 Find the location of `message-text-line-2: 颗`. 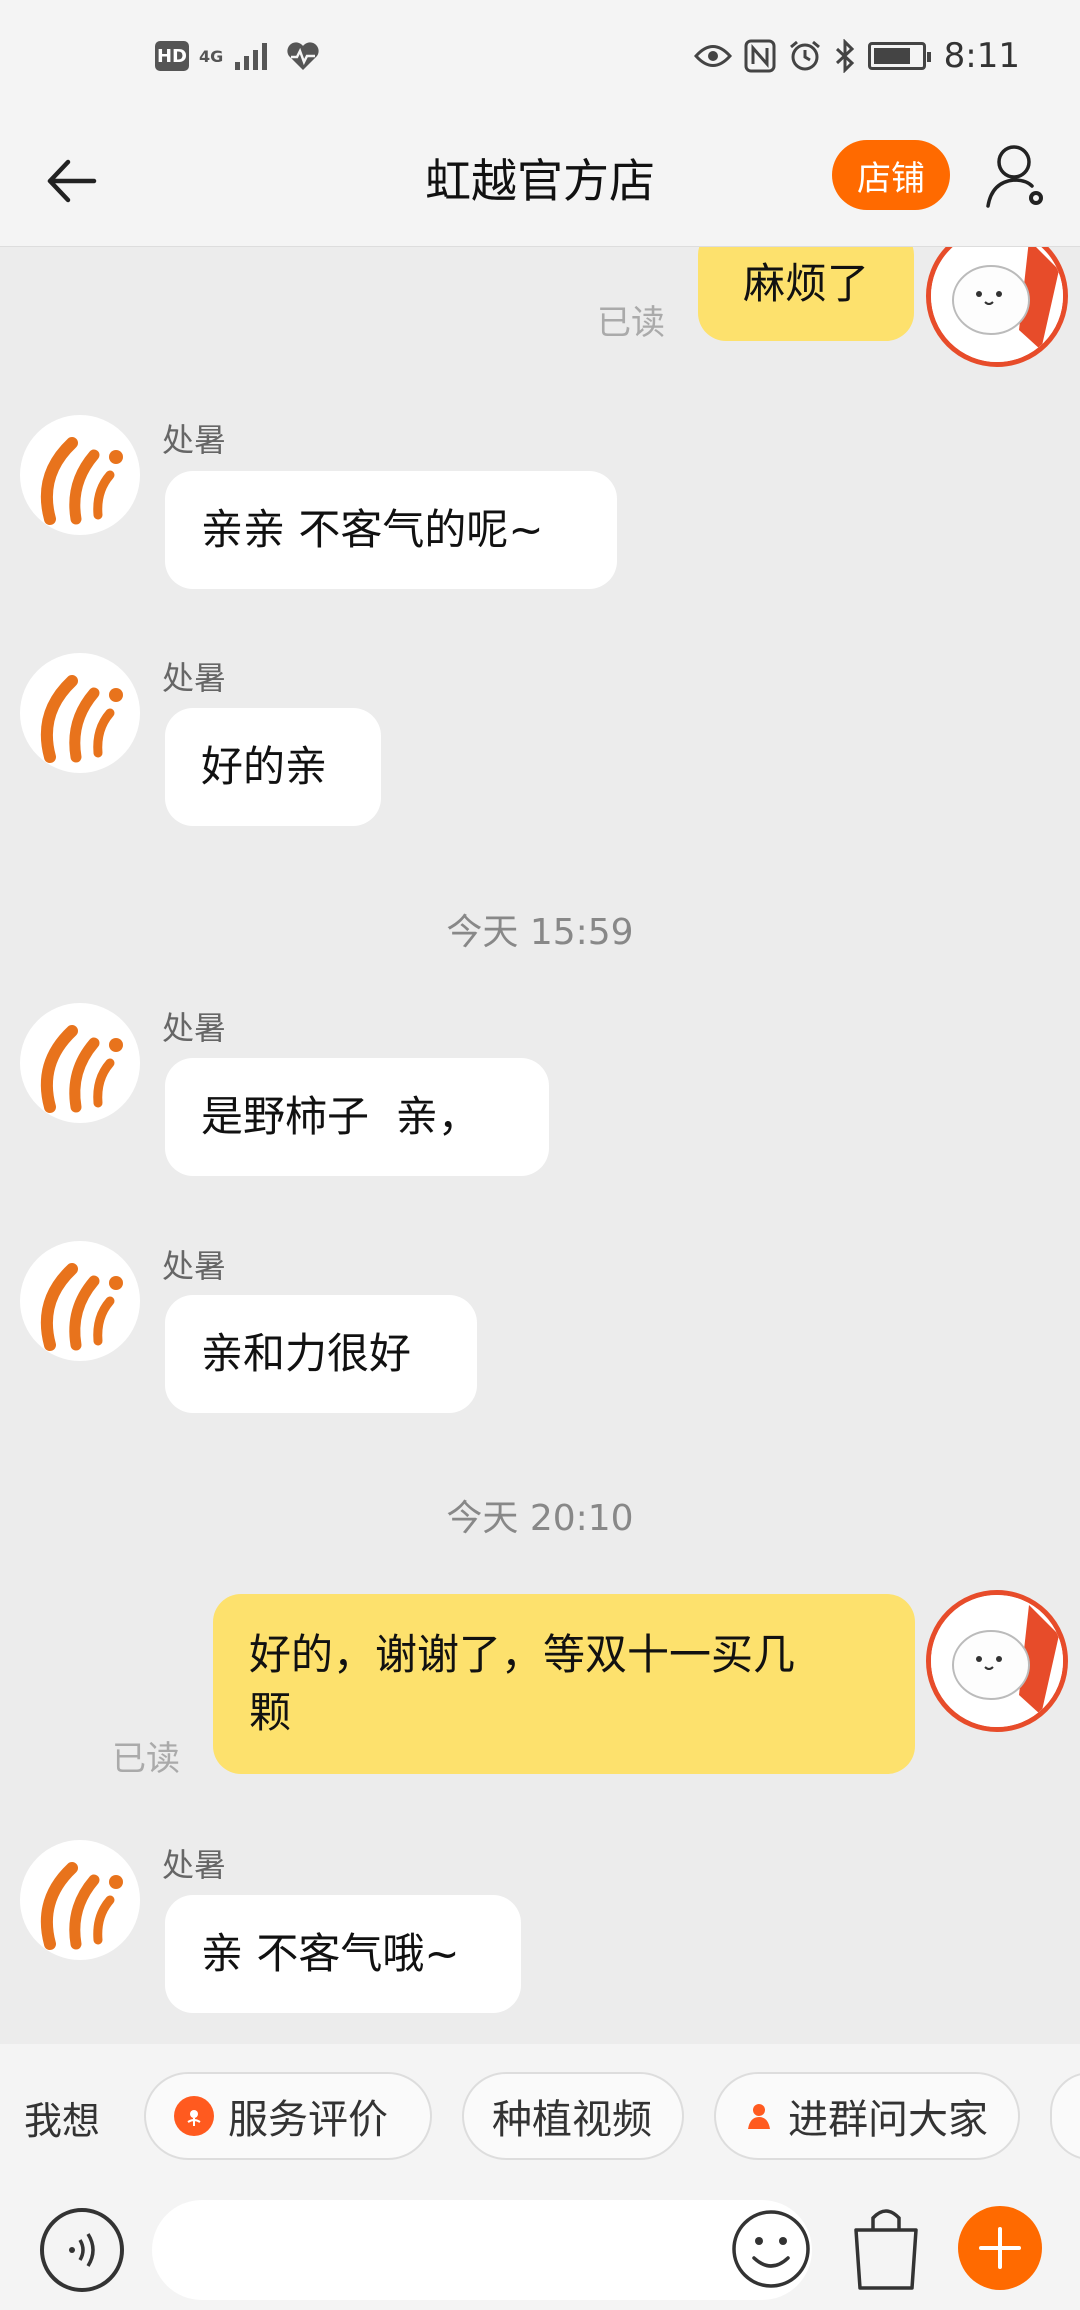

message-text-line-2: 颗 is located at coordinates (270, 1712).